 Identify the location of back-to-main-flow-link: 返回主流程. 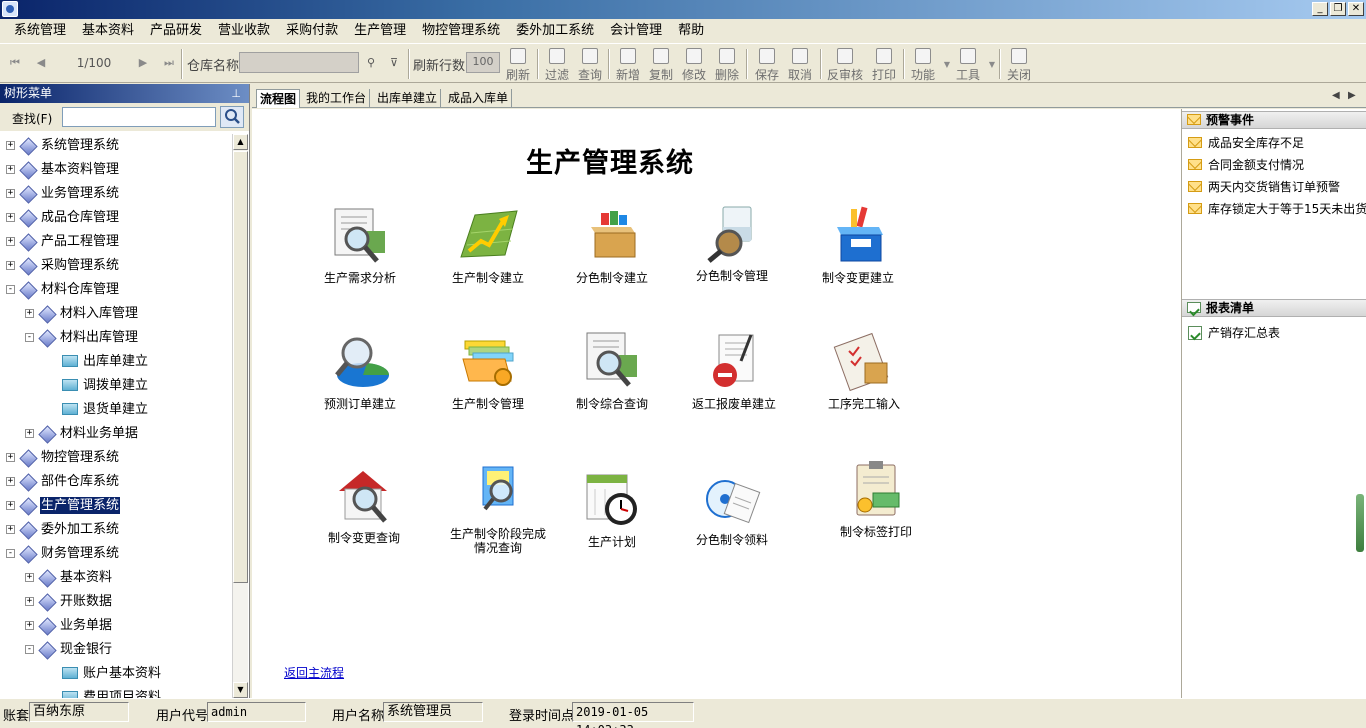
(314, 672).